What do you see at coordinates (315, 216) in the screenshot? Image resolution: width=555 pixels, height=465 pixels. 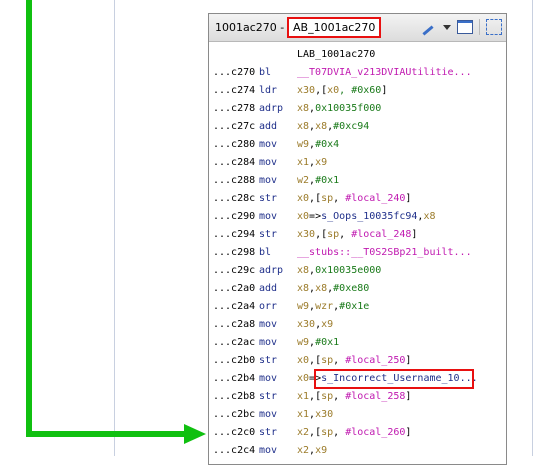 I see `operand-token: =>` at bounding box center [315, 216].